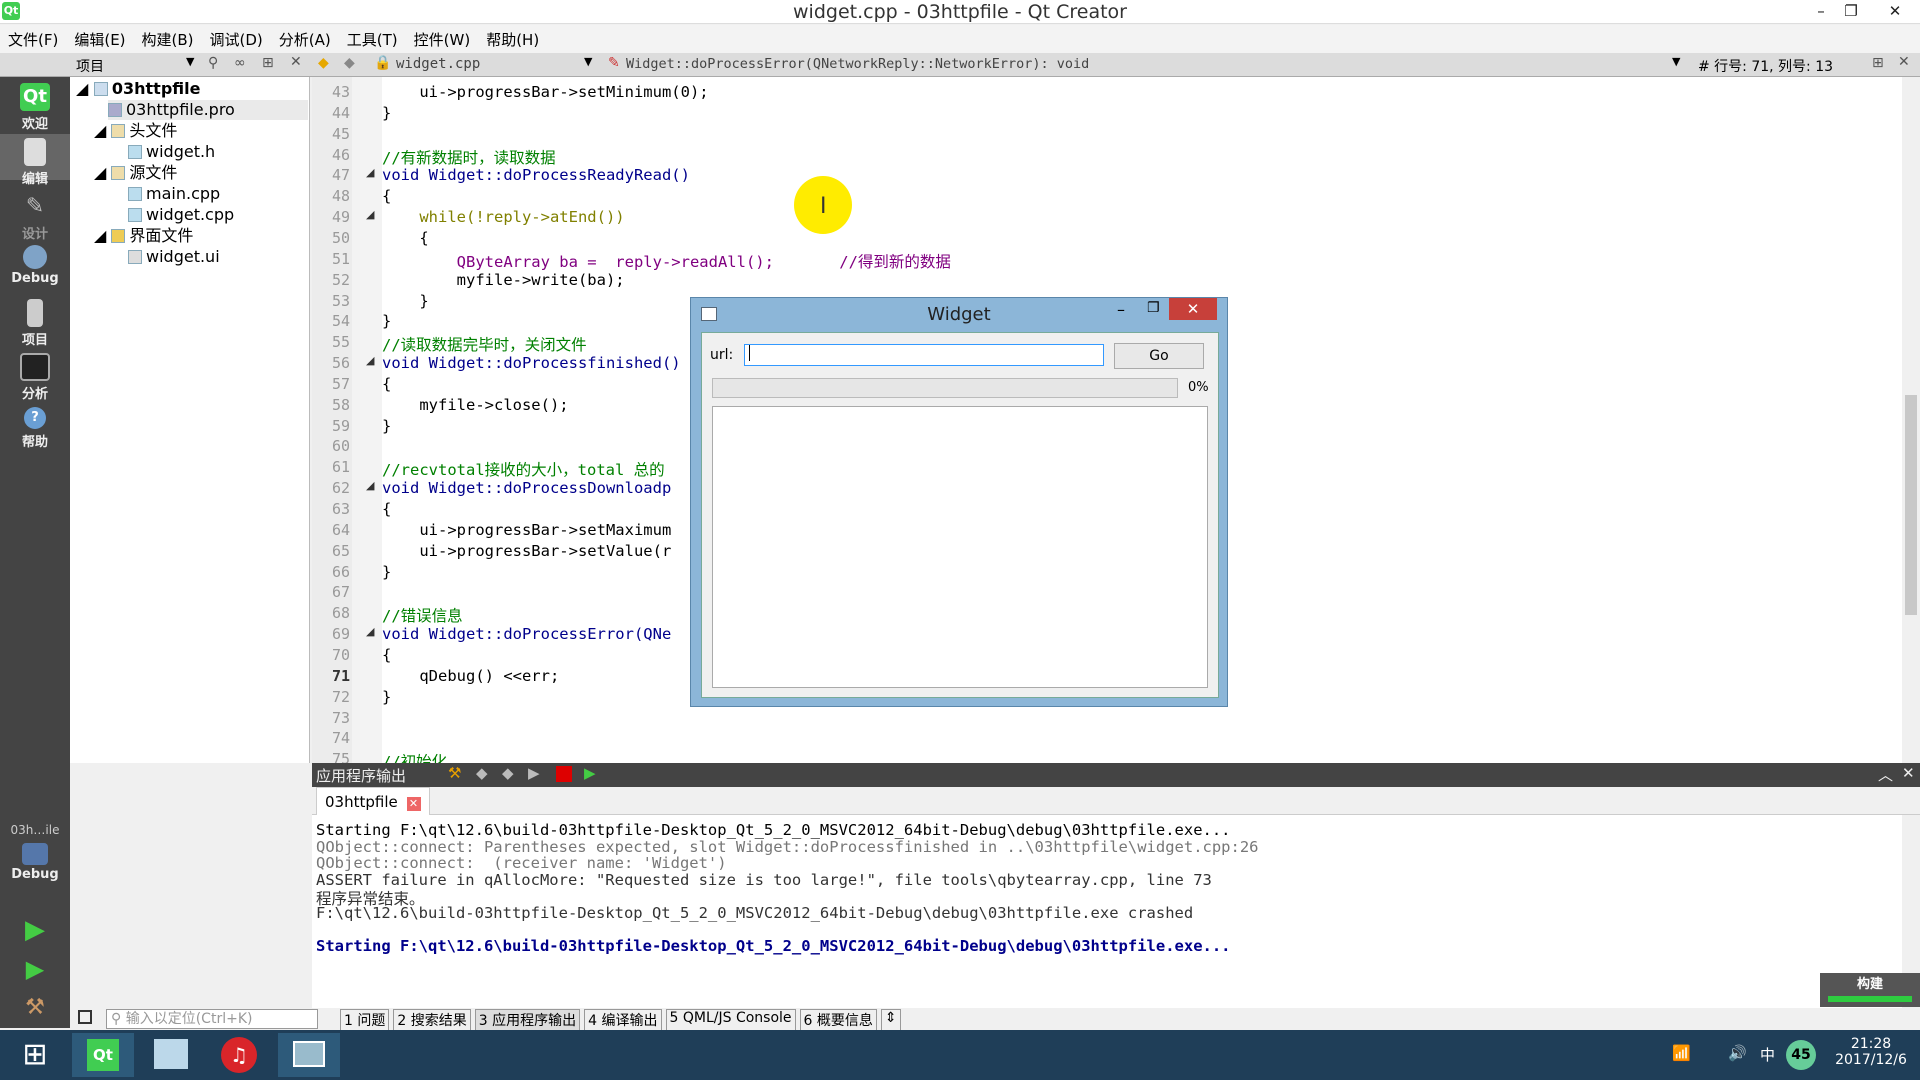 Image resolution: width=1920 pixels, height=1080 pixels. I want to click on toggle-sidebar-icon, so click(85, 1017).